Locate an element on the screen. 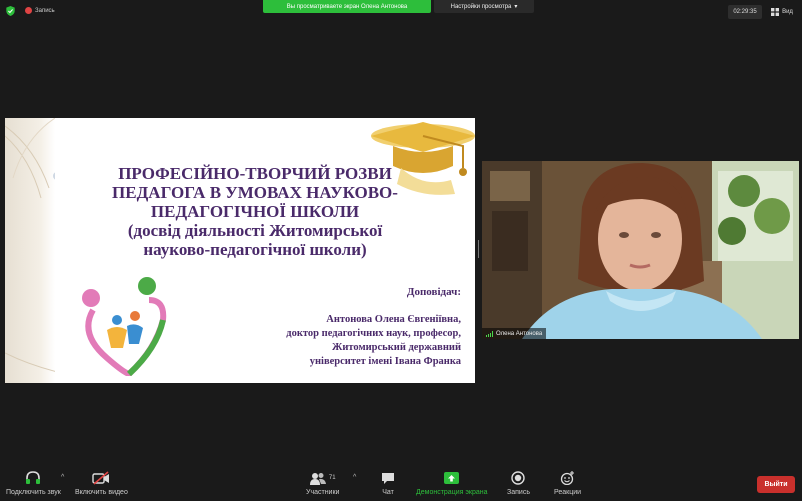 Image resolution: width=802 pixels, height=501 pixels. chat-label: Чат is located at coordinates (388, 492).